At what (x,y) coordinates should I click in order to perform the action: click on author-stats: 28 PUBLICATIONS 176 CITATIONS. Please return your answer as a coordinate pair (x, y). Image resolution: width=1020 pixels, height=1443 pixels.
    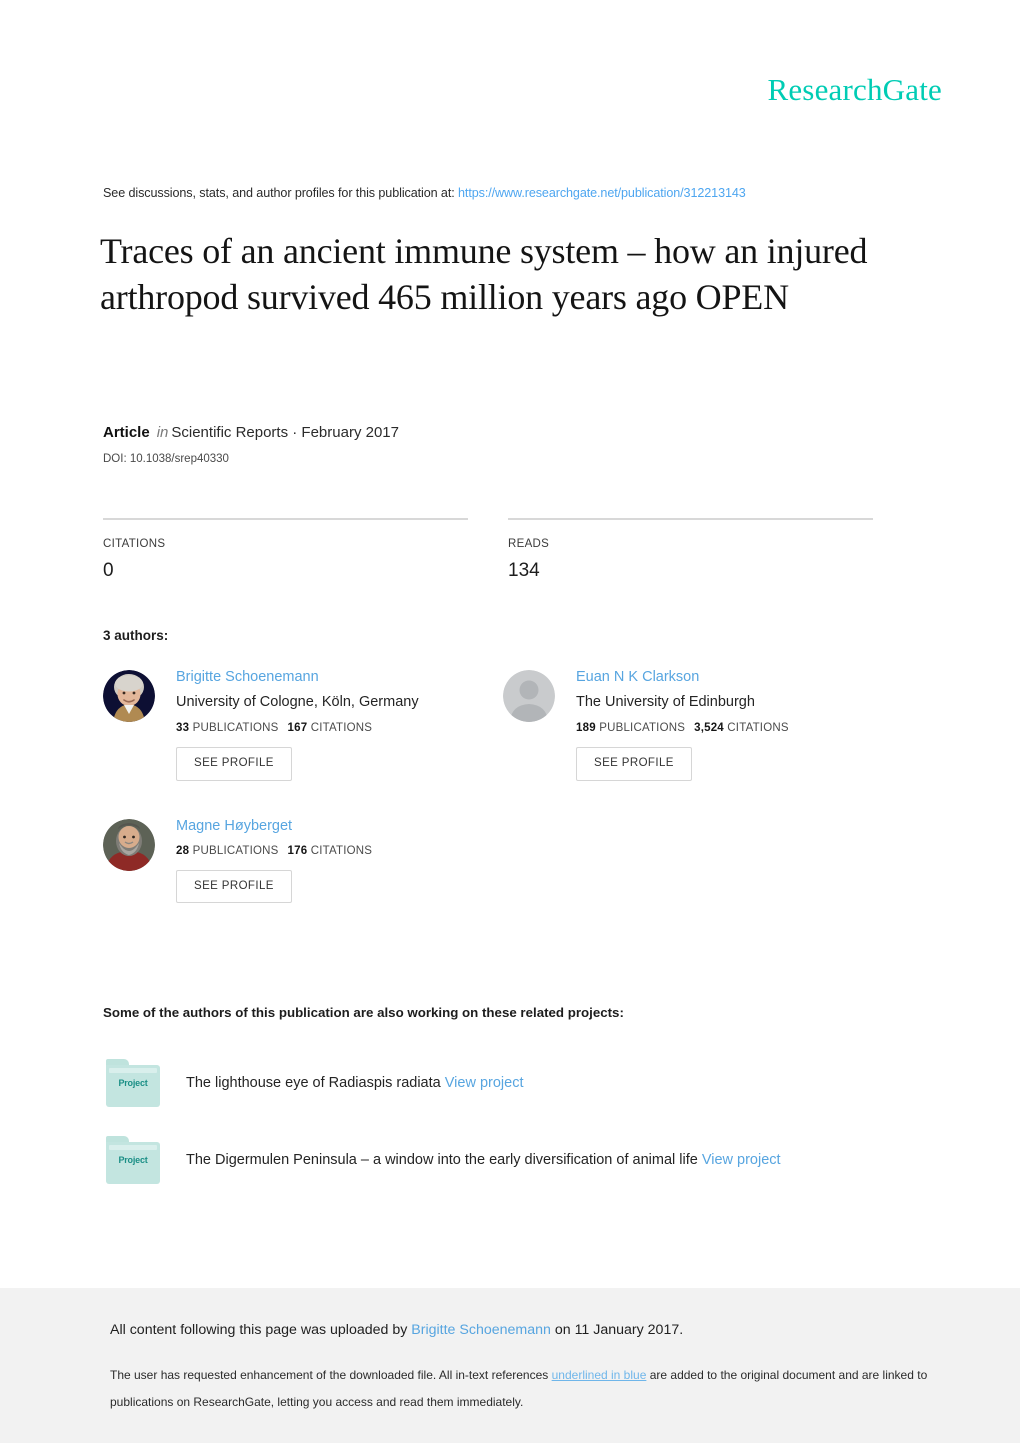
    Looking at the image, I should click on (274, 851).